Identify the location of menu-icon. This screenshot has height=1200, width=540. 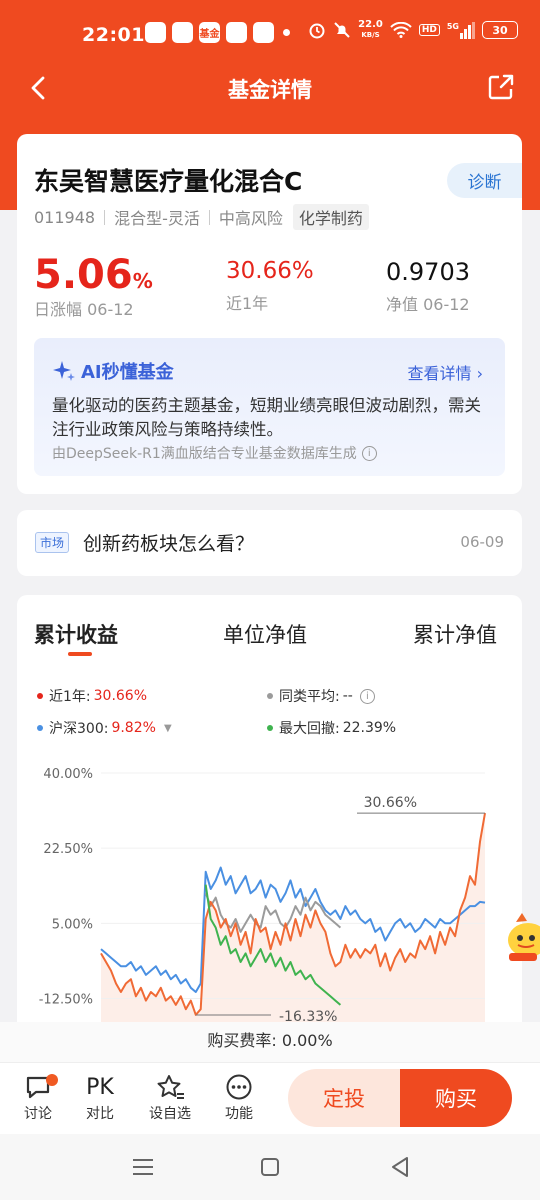
(143, 1167).